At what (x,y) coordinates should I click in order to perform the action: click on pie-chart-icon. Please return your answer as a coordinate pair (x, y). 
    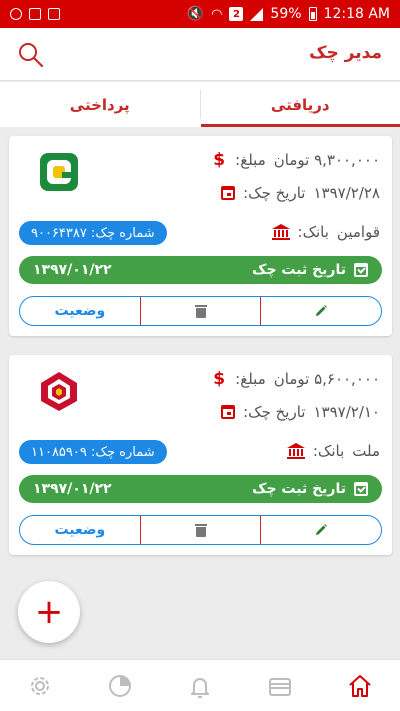
    Looking at the image, I should click on (120, 685).